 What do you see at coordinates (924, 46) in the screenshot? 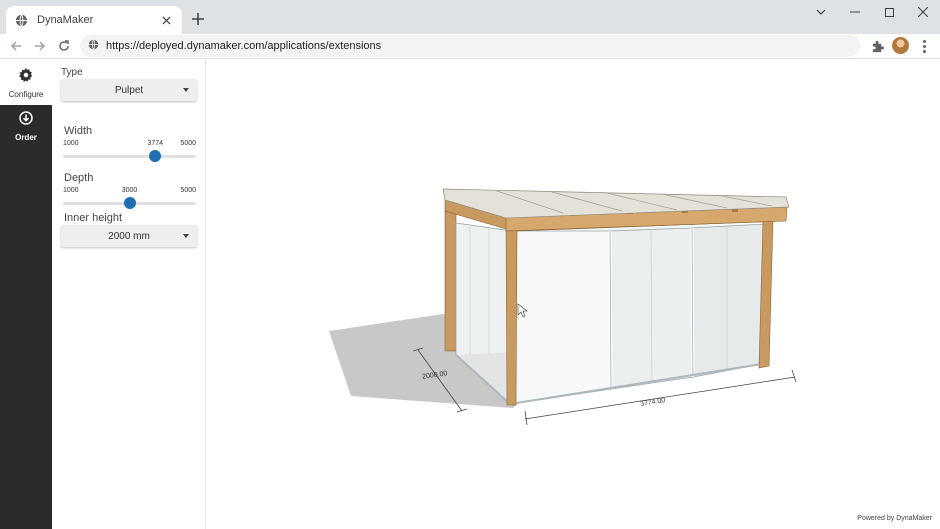
I see `browser-menu-icon` at bounding box center [924, 46].